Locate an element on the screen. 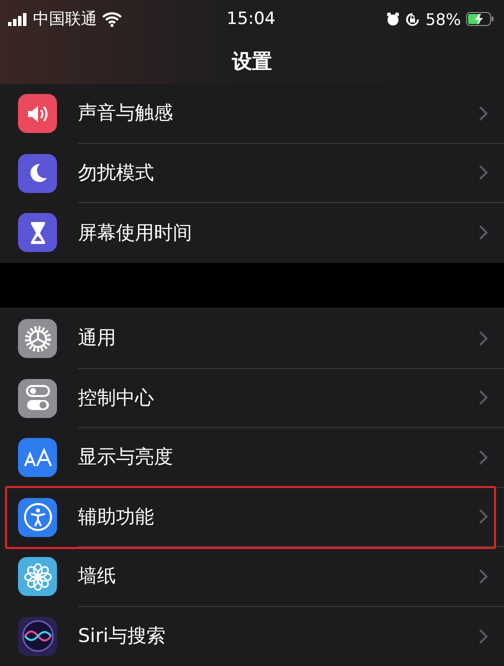 This screenshot has height=666, width=504. rotation-lock-icon is located at coordinates (412, 19).